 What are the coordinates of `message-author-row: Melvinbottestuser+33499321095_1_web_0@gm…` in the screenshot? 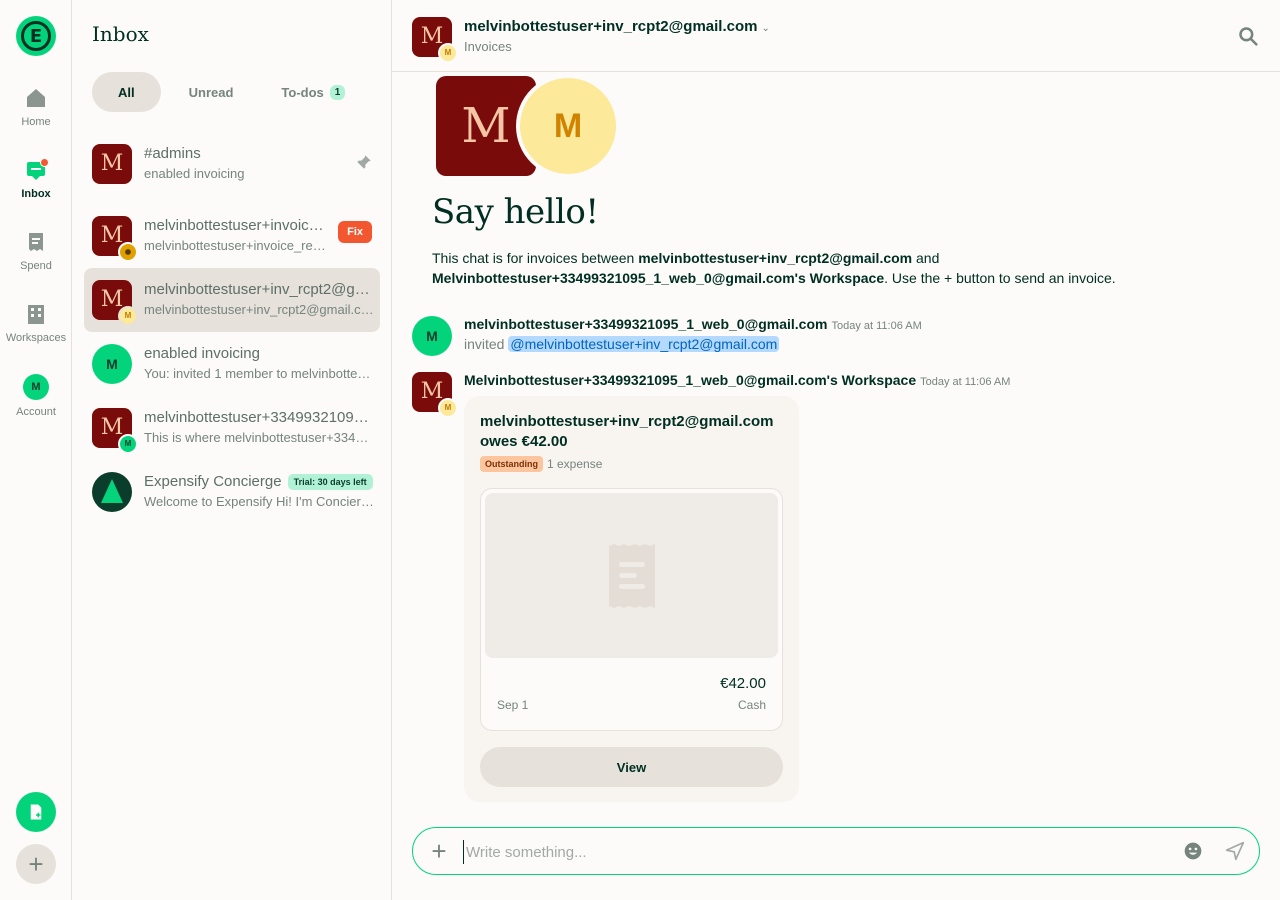 It's located at (737, 380).